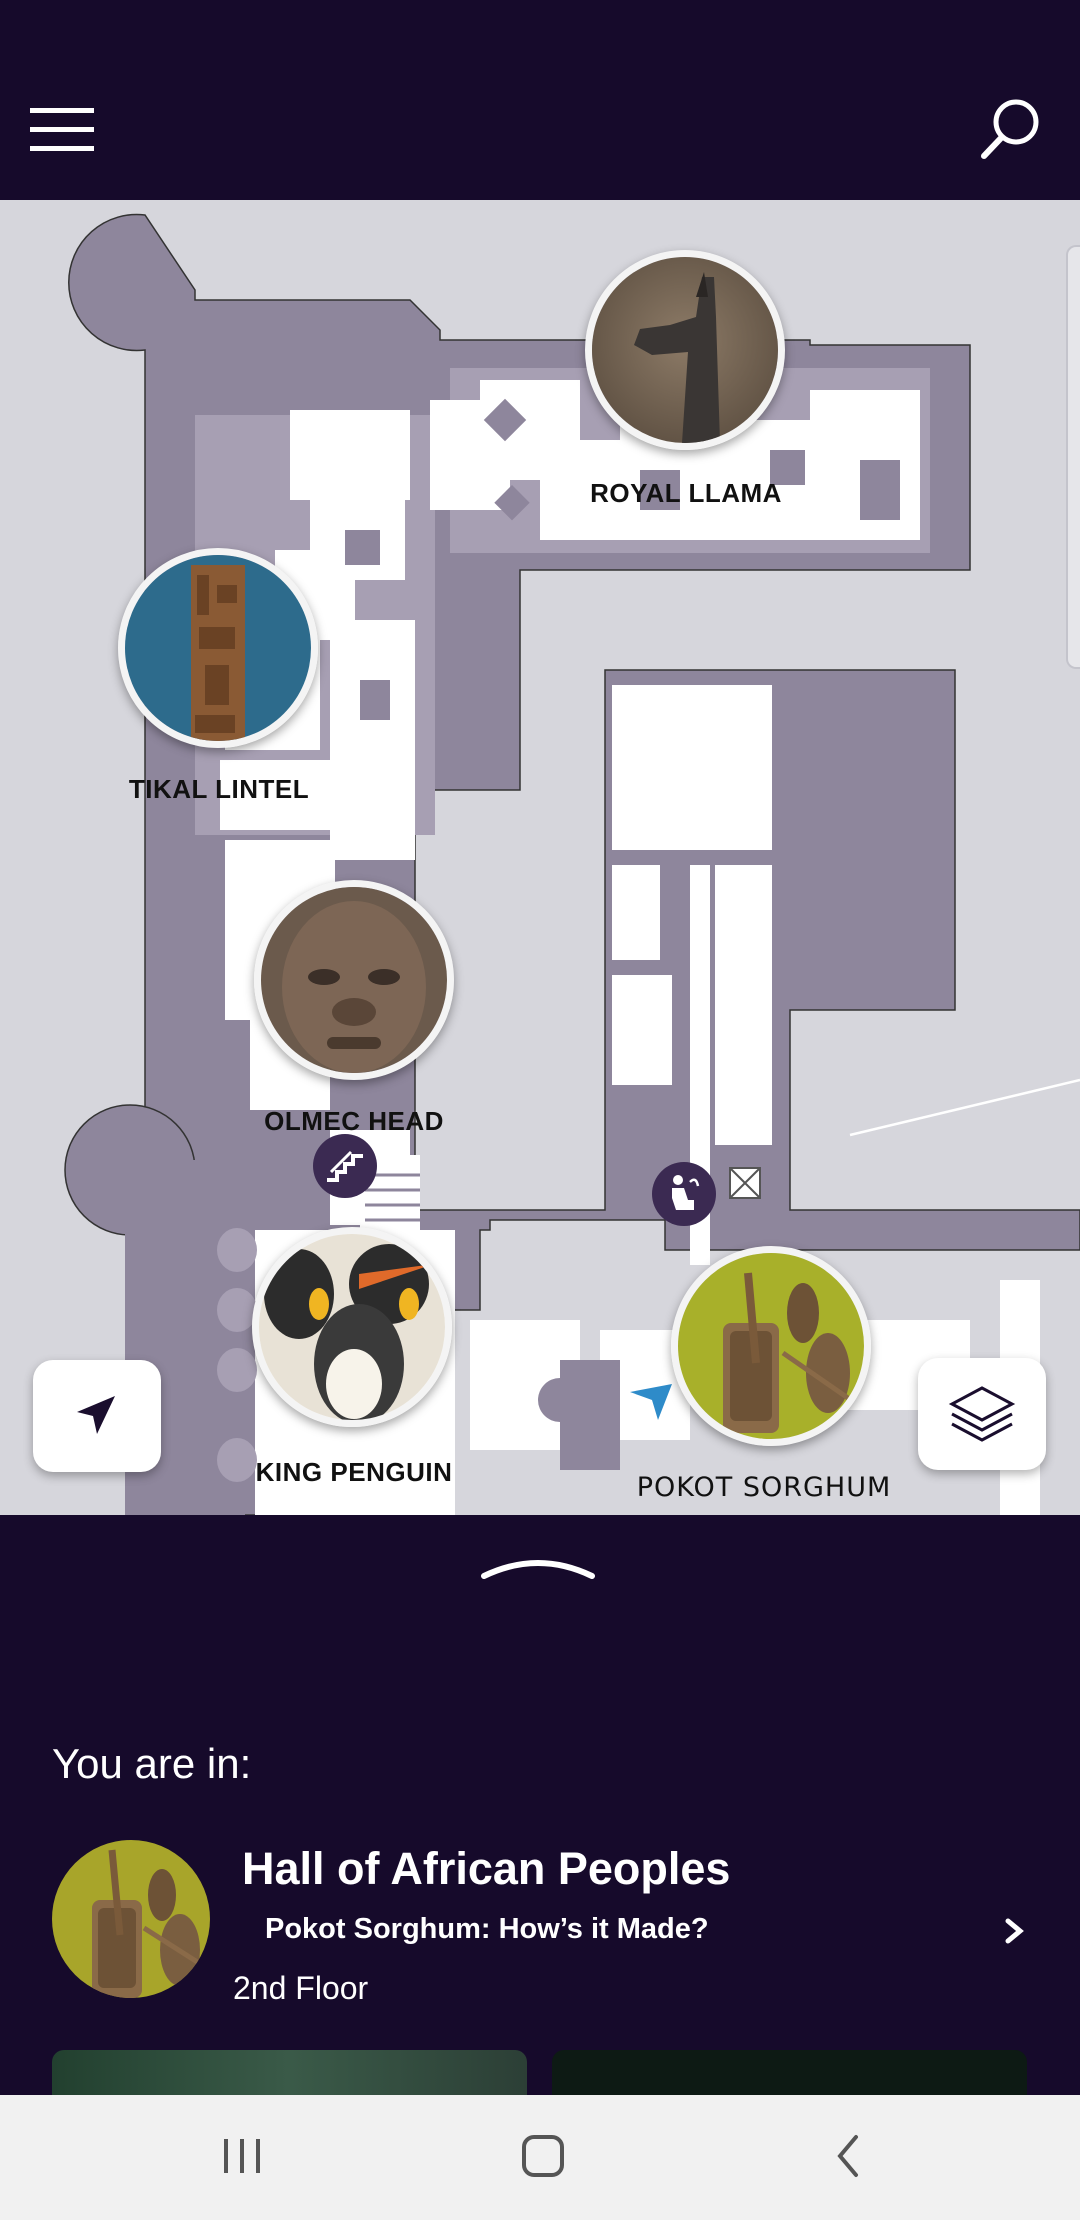  Describe the element at coordinates (152, 1763) in the screenshot. I see `you-are-in-heading: You are in:` at that location.